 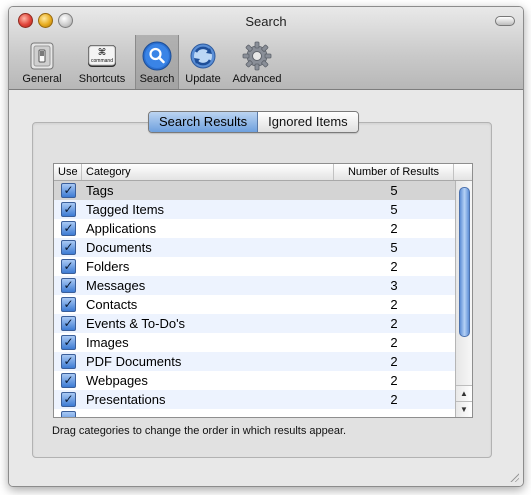 I want to click on category-name: Tags, so click(x=100, y=190).